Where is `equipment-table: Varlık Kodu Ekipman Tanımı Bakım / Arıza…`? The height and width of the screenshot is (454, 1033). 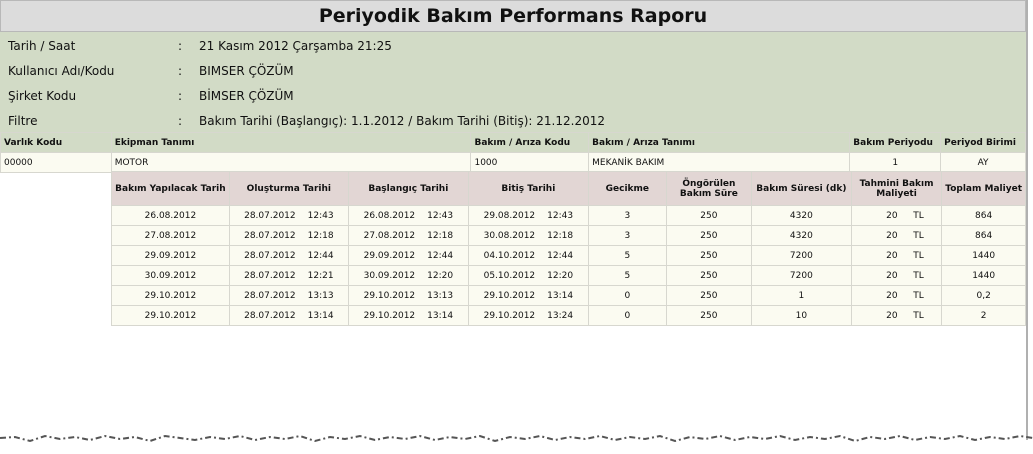
equipment-table: Varlık Kodu Ekipman Tanımı Bakım / Arıza… is located at coordinates (513, 152).